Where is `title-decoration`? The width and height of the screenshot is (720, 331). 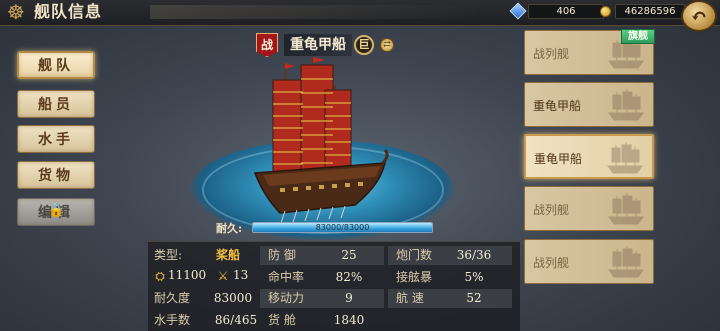
title-decoration is located at coordinates (315, 12).